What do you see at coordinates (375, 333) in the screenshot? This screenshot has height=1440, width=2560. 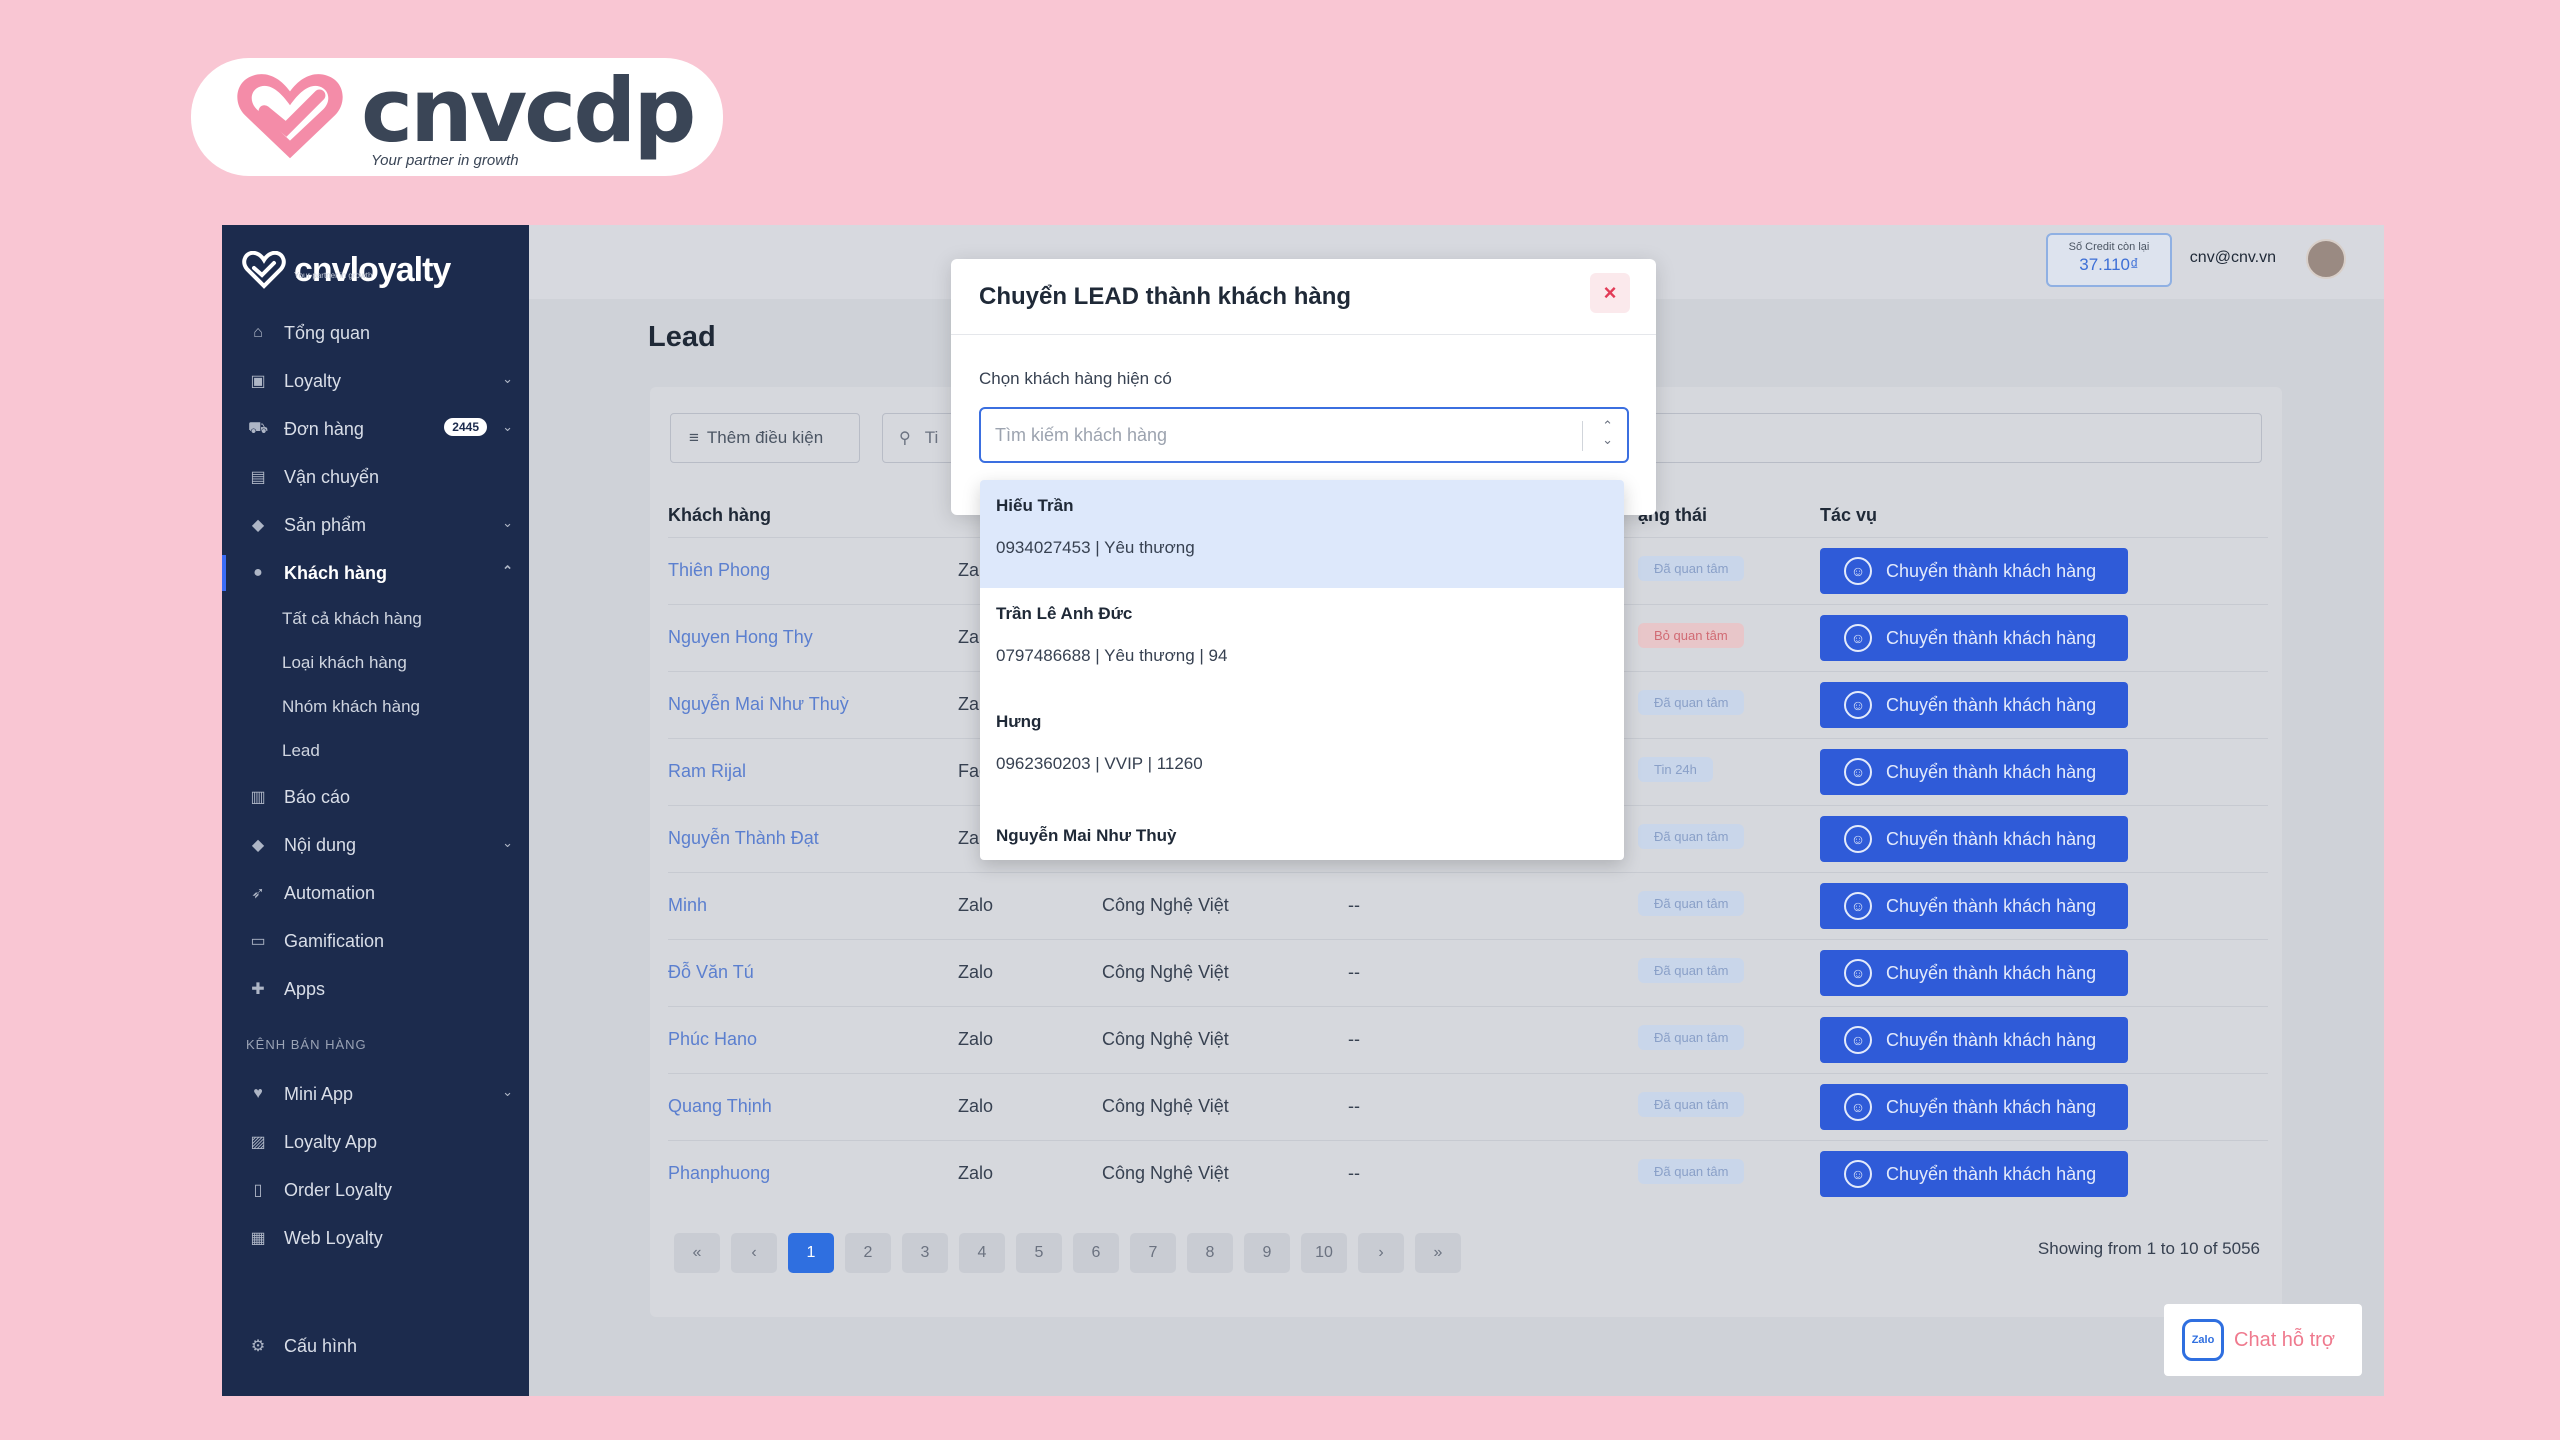 I see `sidebar-item-overview: ⌂ Tổng quan` at bounding box center [375, 333].